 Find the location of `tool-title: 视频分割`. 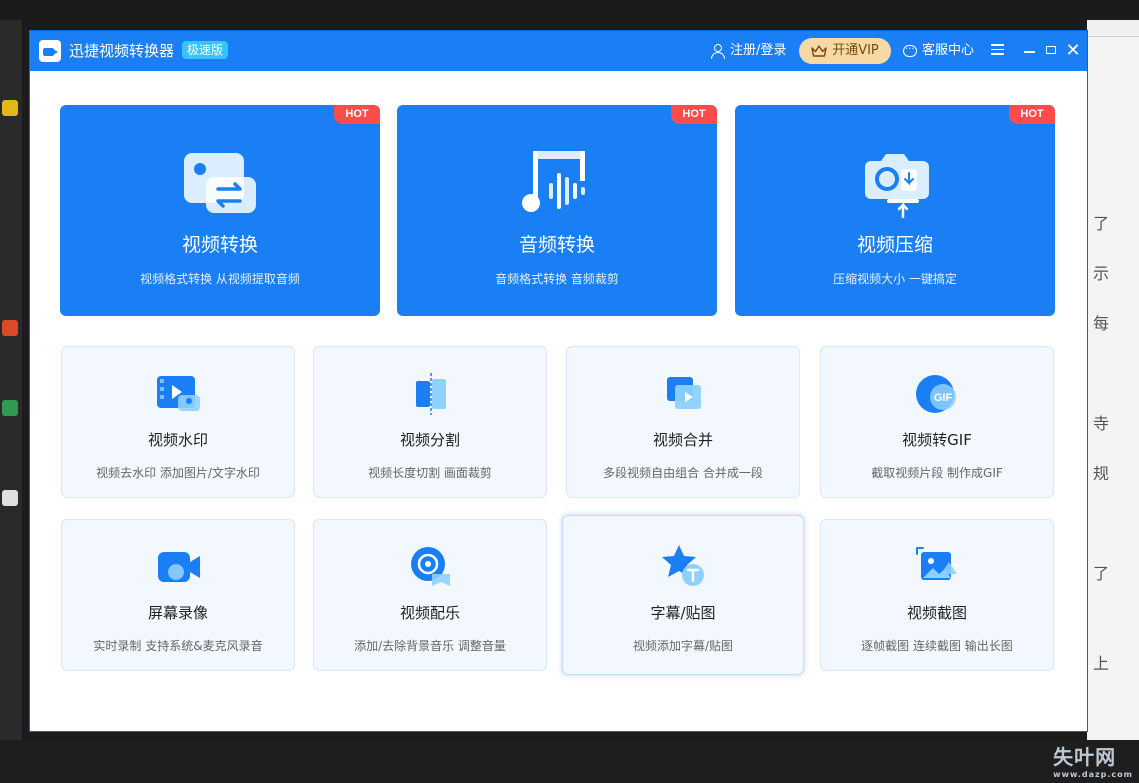

tool-title: 视频分割 is located at coordinates (429, 440).